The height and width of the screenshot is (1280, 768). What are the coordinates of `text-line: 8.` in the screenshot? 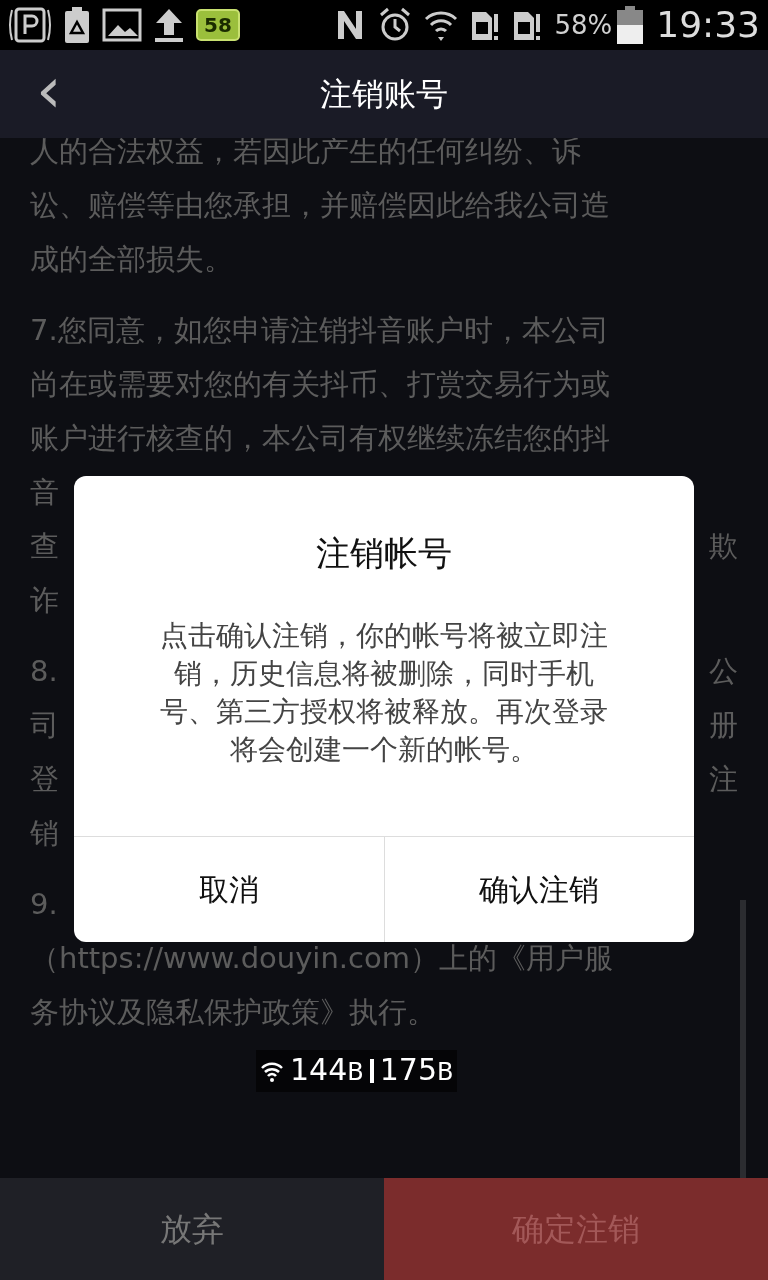 It's located at (44, 671).